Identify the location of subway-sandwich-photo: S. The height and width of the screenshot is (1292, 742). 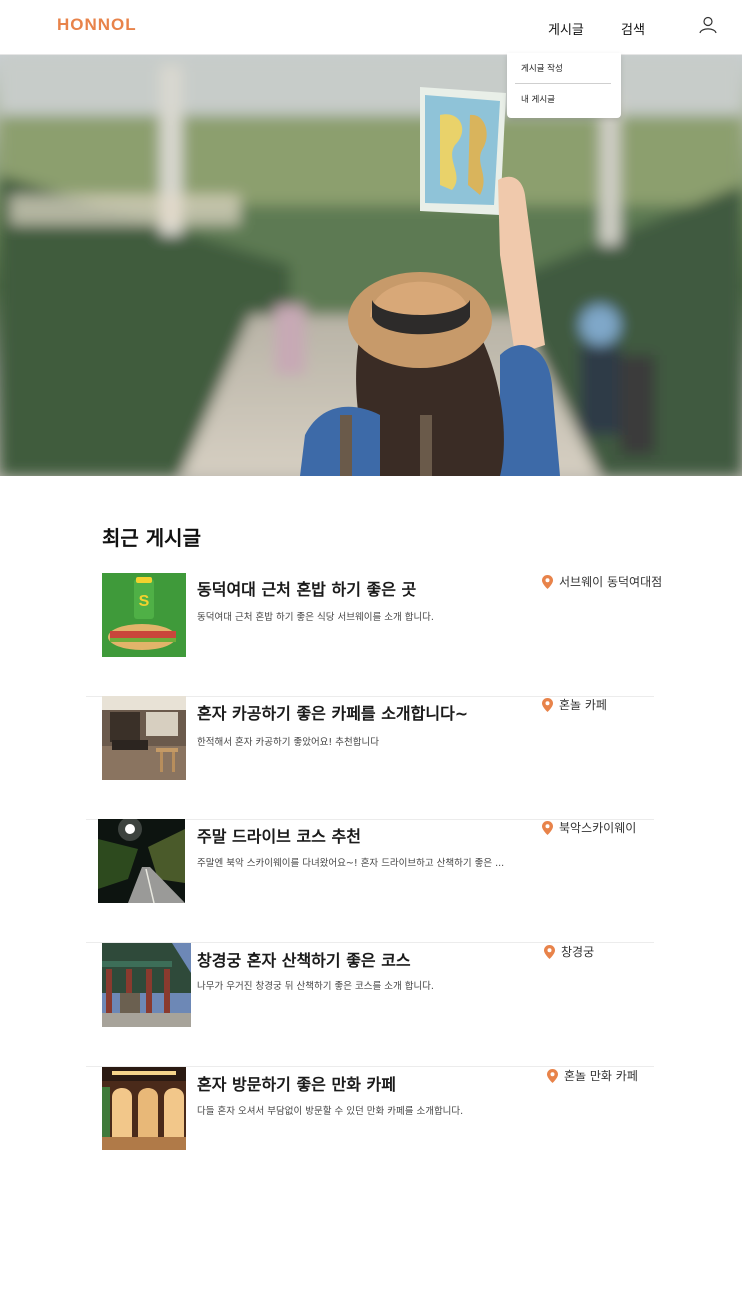
(144, 615).